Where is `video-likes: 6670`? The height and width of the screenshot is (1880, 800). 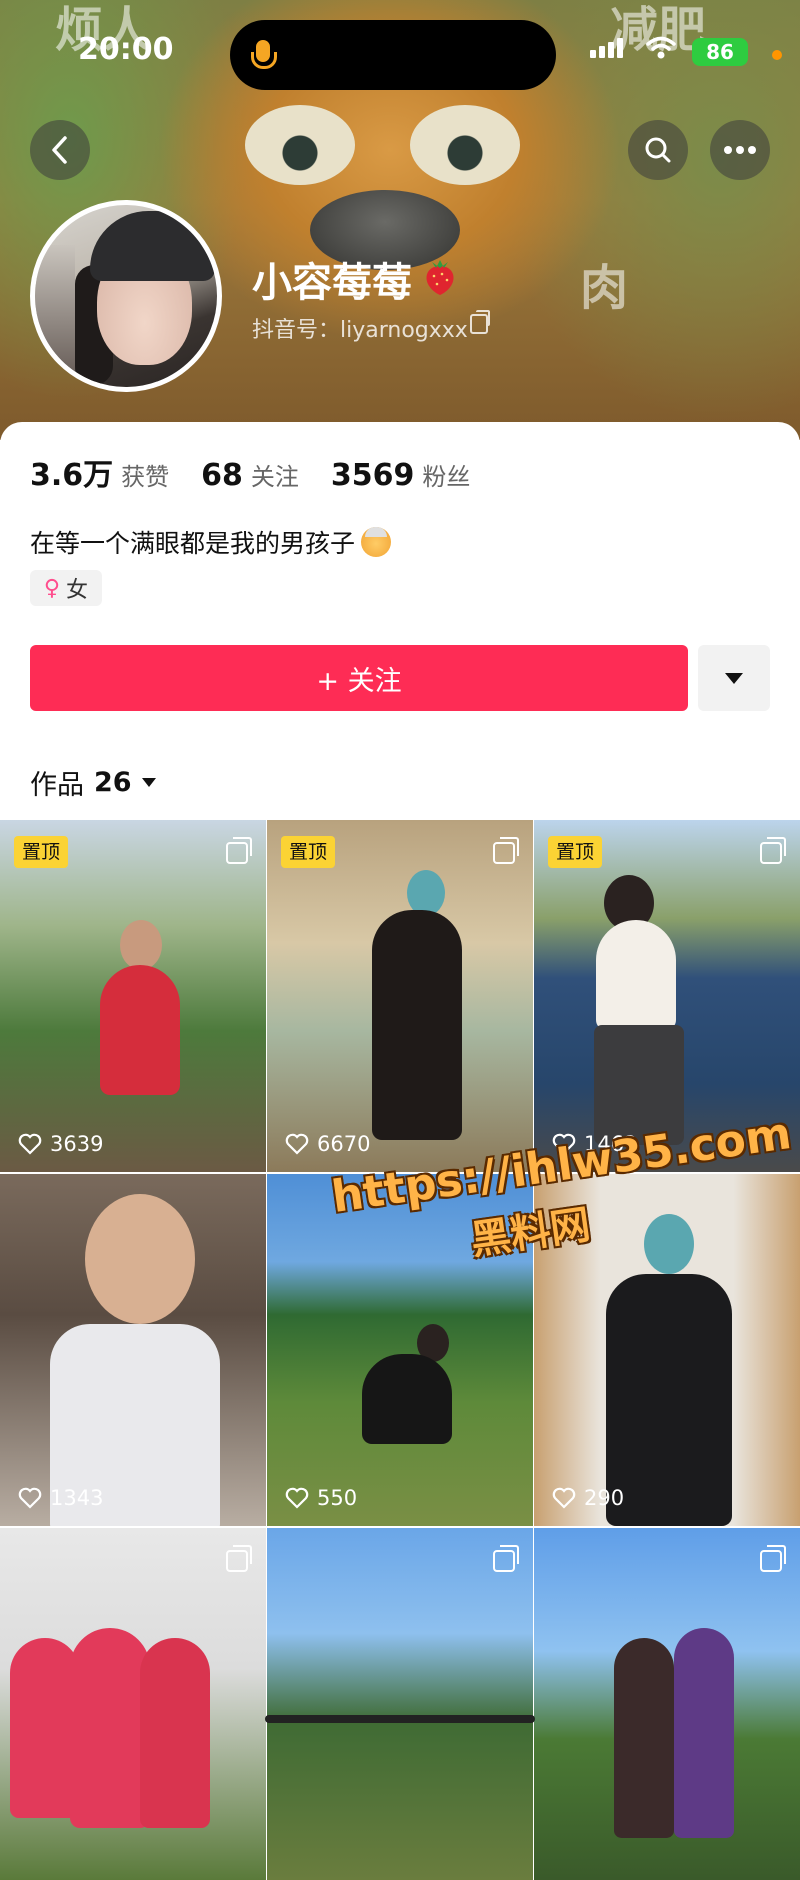 video-likes: 6670 is located at coordinates (327, 1144).